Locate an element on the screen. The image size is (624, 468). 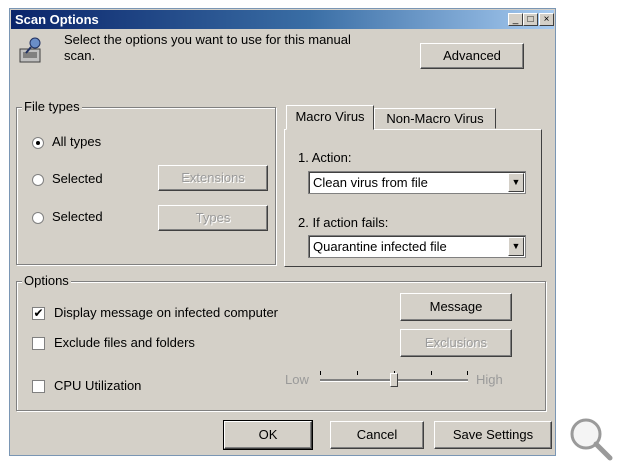
cpu-slider is located at coordinates (394, 381).